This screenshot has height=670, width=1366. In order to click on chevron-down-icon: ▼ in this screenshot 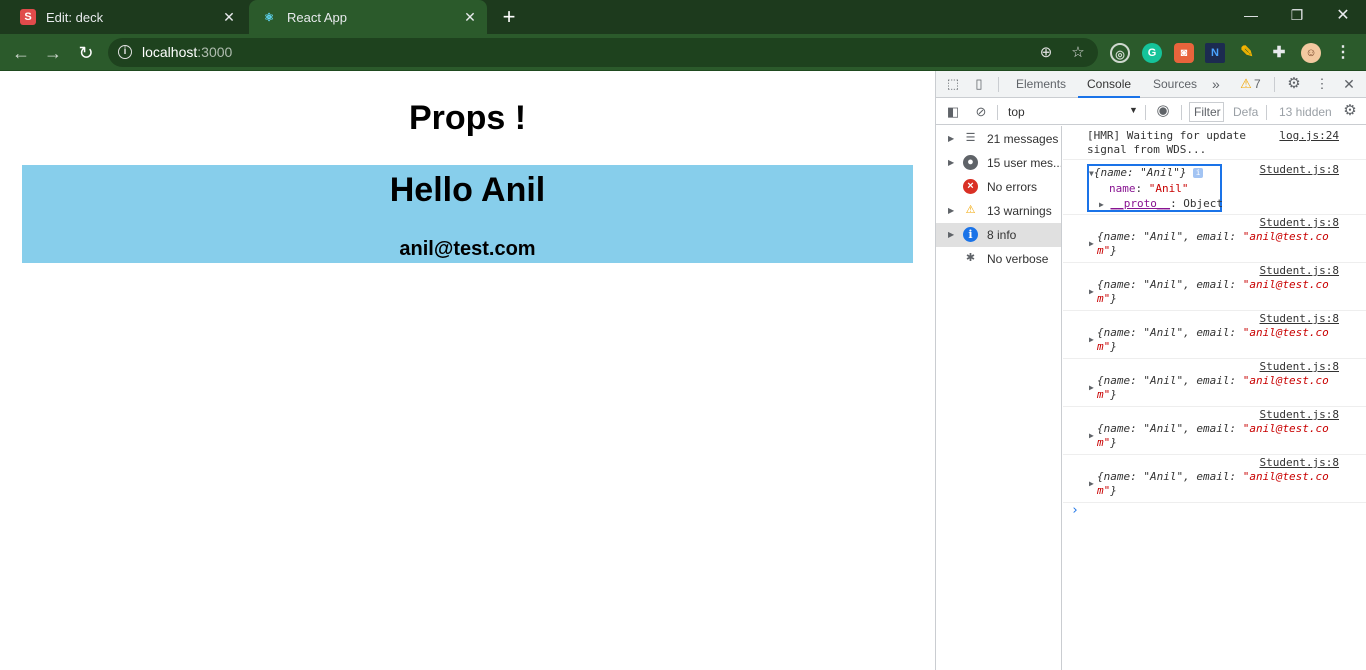, I will do `click(1133, 110)`.